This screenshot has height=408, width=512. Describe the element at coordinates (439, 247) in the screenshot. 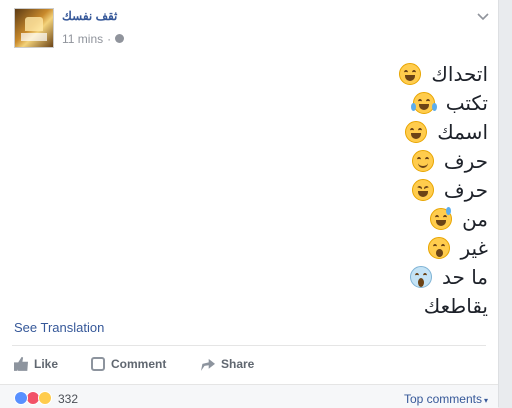

I see `astonished-face-icon` at that location.